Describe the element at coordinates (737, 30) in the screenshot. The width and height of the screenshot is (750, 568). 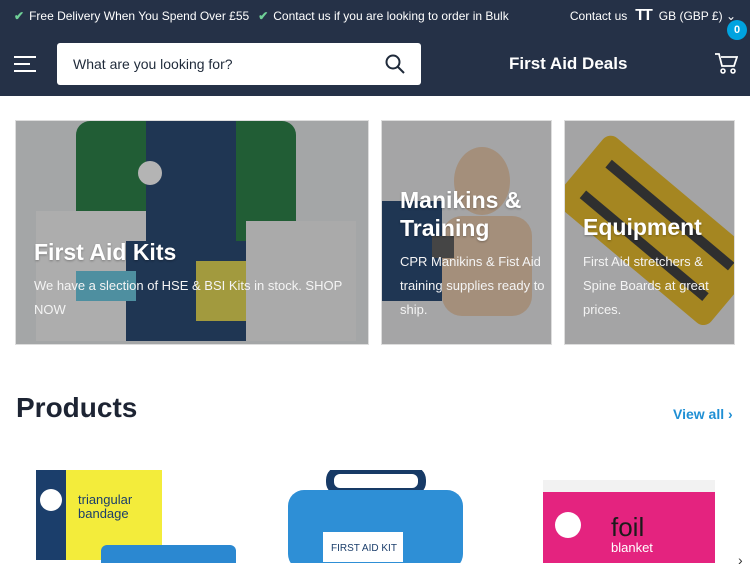
I see `cart-count-badge: 0` at that location.